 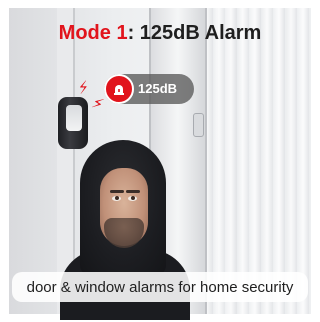 I want to click on alarm-siren-icon, so click(x=119, y=89).